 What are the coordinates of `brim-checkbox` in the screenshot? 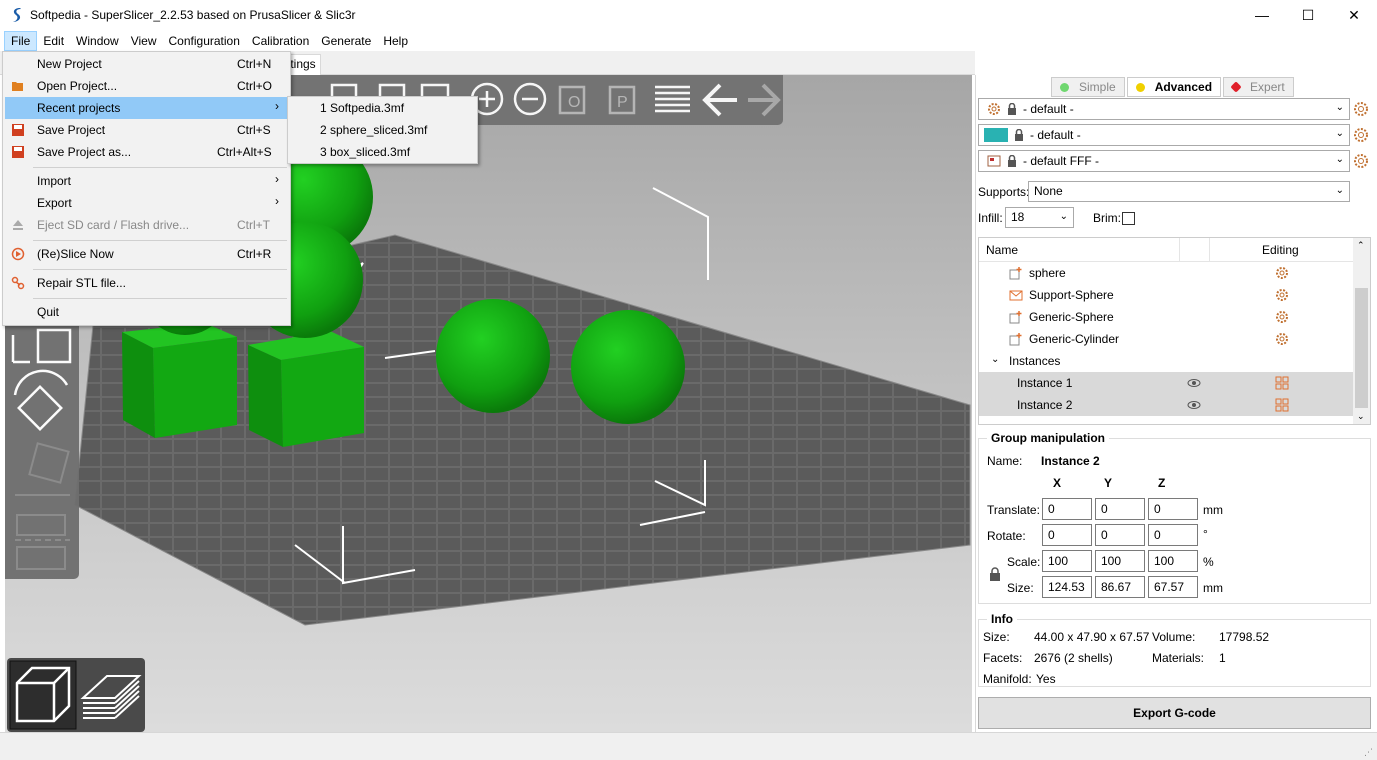 It's located at (1128, 218).